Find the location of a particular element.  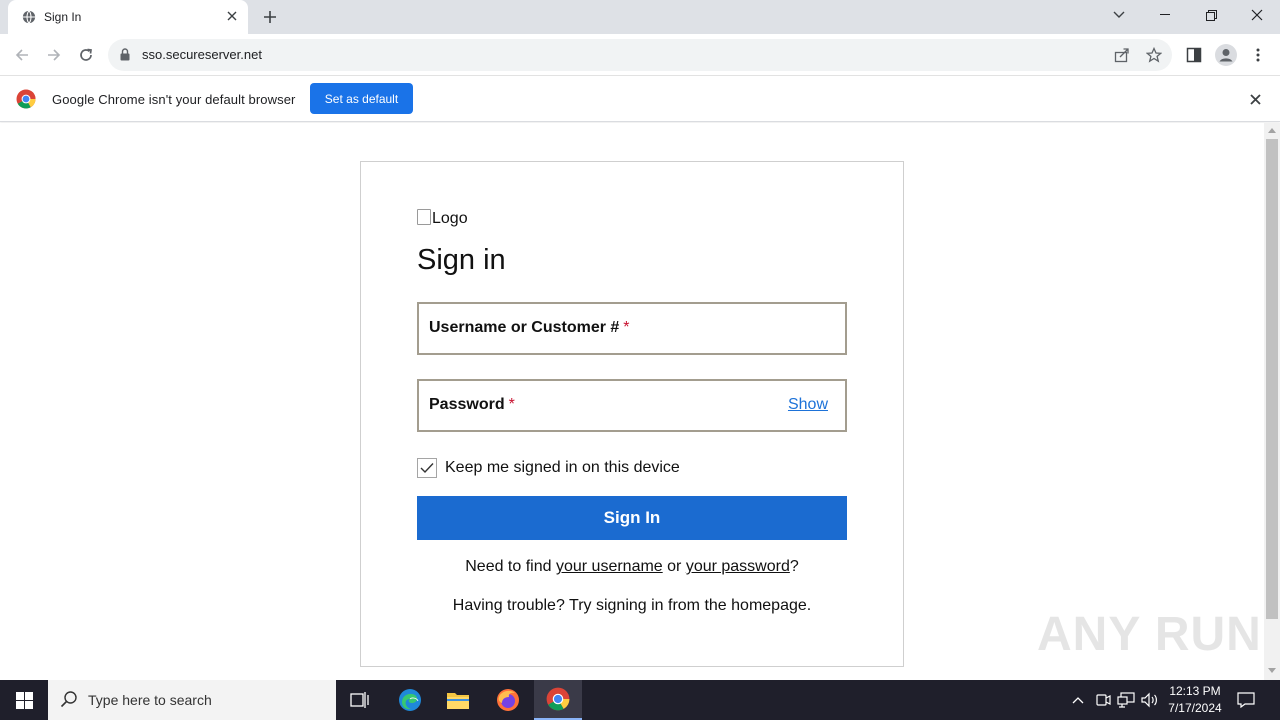

network-icon is located at coordinates (1126, 700).